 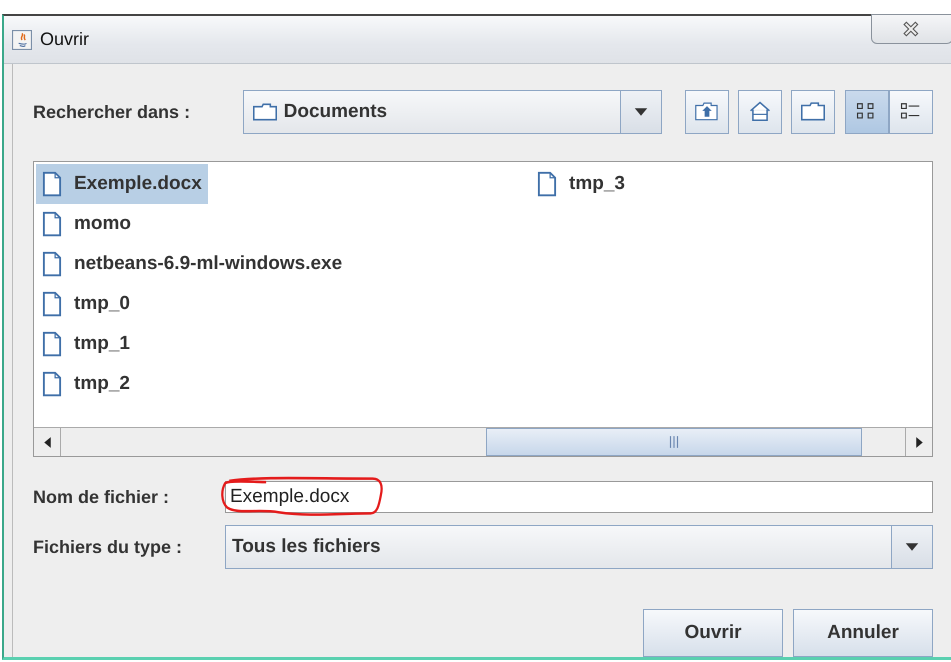 What do you see at coordinates (919, 442) in the screenshot?
I see `scroll-right-icon` at bounding box center [919, 442].